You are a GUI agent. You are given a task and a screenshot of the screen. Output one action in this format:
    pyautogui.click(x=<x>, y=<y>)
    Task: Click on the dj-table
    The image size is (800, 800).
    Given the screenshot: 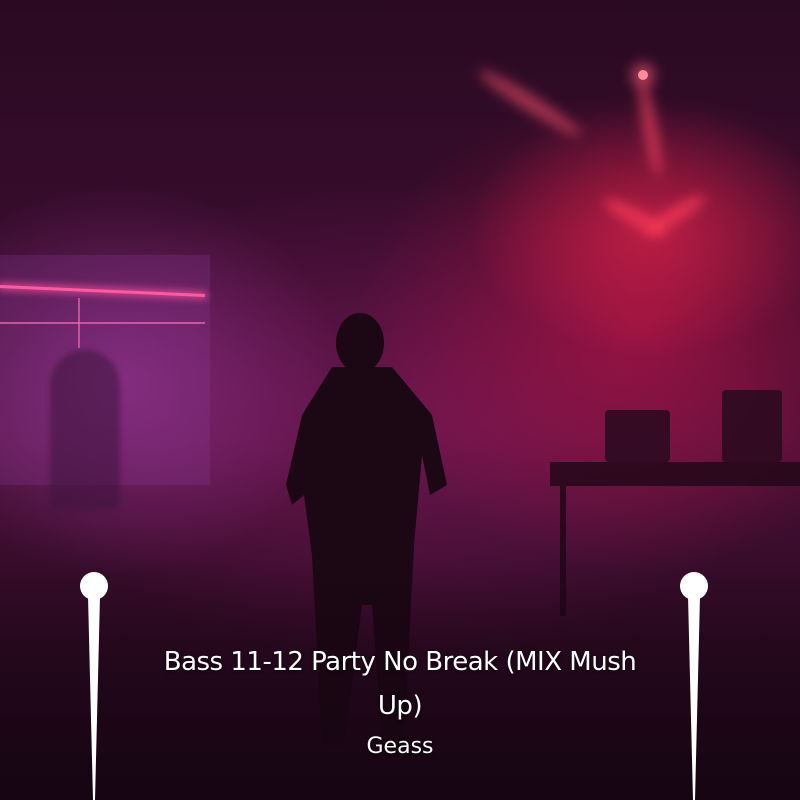 What is the action you would take?
    pyautogui.click(x=675, y=474)
    